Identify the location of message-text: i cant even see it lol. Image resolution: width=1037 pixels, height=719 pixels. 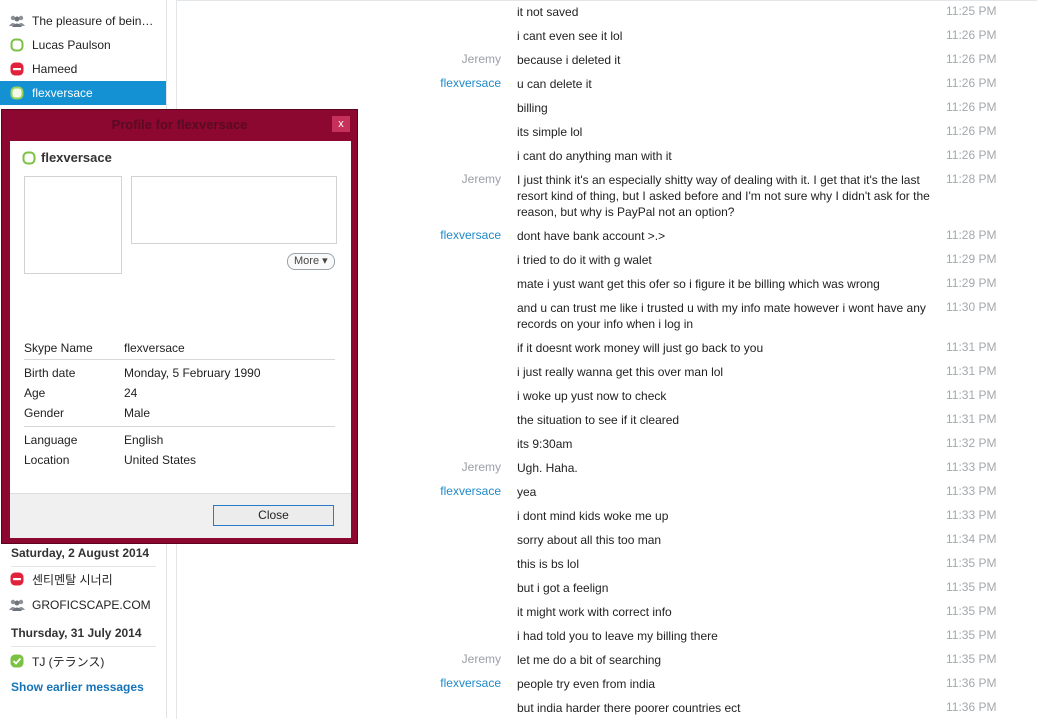
(570, 36).